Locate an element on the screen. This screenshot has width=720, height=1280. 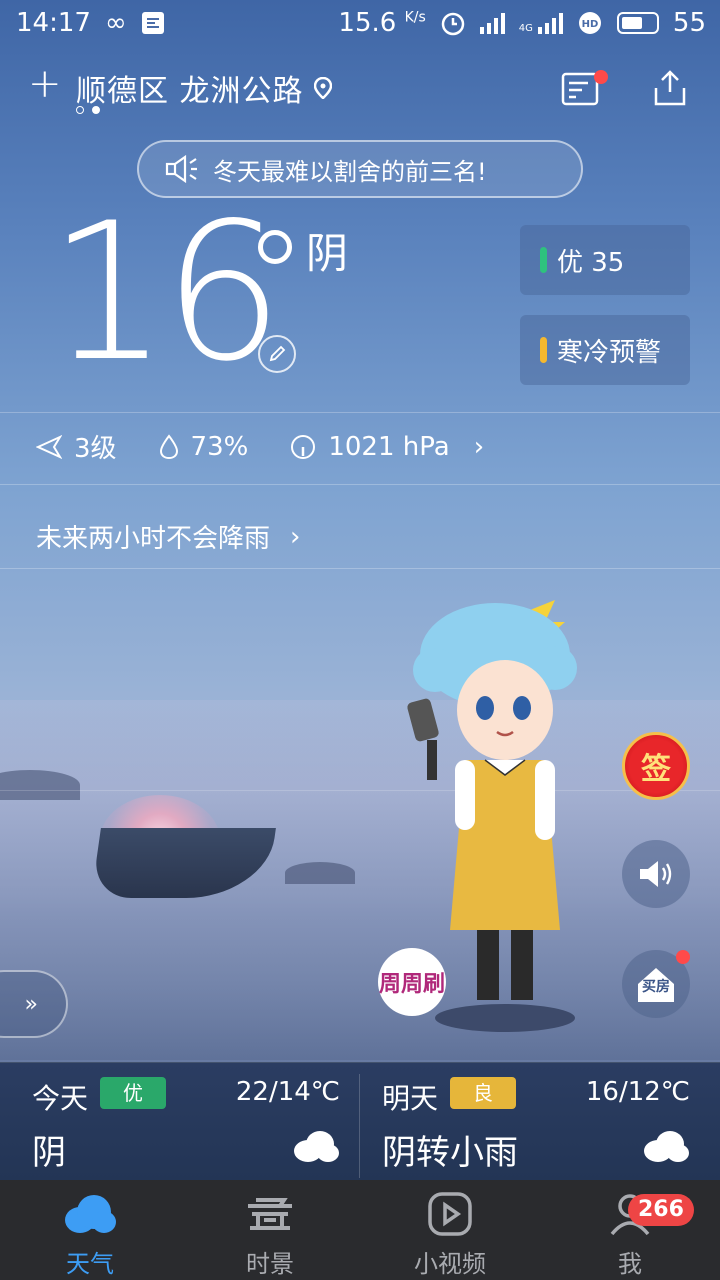
humidity-value: 73% is located at coordinates (219, 446).